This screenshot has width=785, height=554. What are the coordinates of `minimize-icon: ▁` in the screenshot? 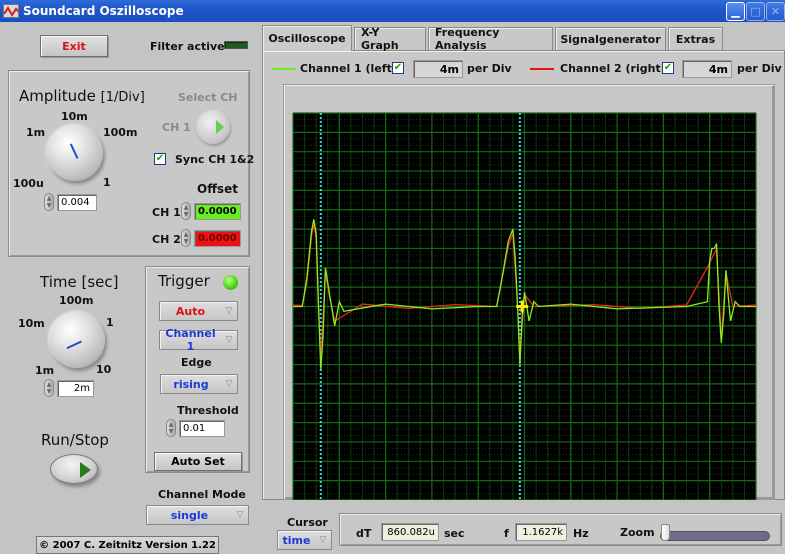 It's located at (735, 11).